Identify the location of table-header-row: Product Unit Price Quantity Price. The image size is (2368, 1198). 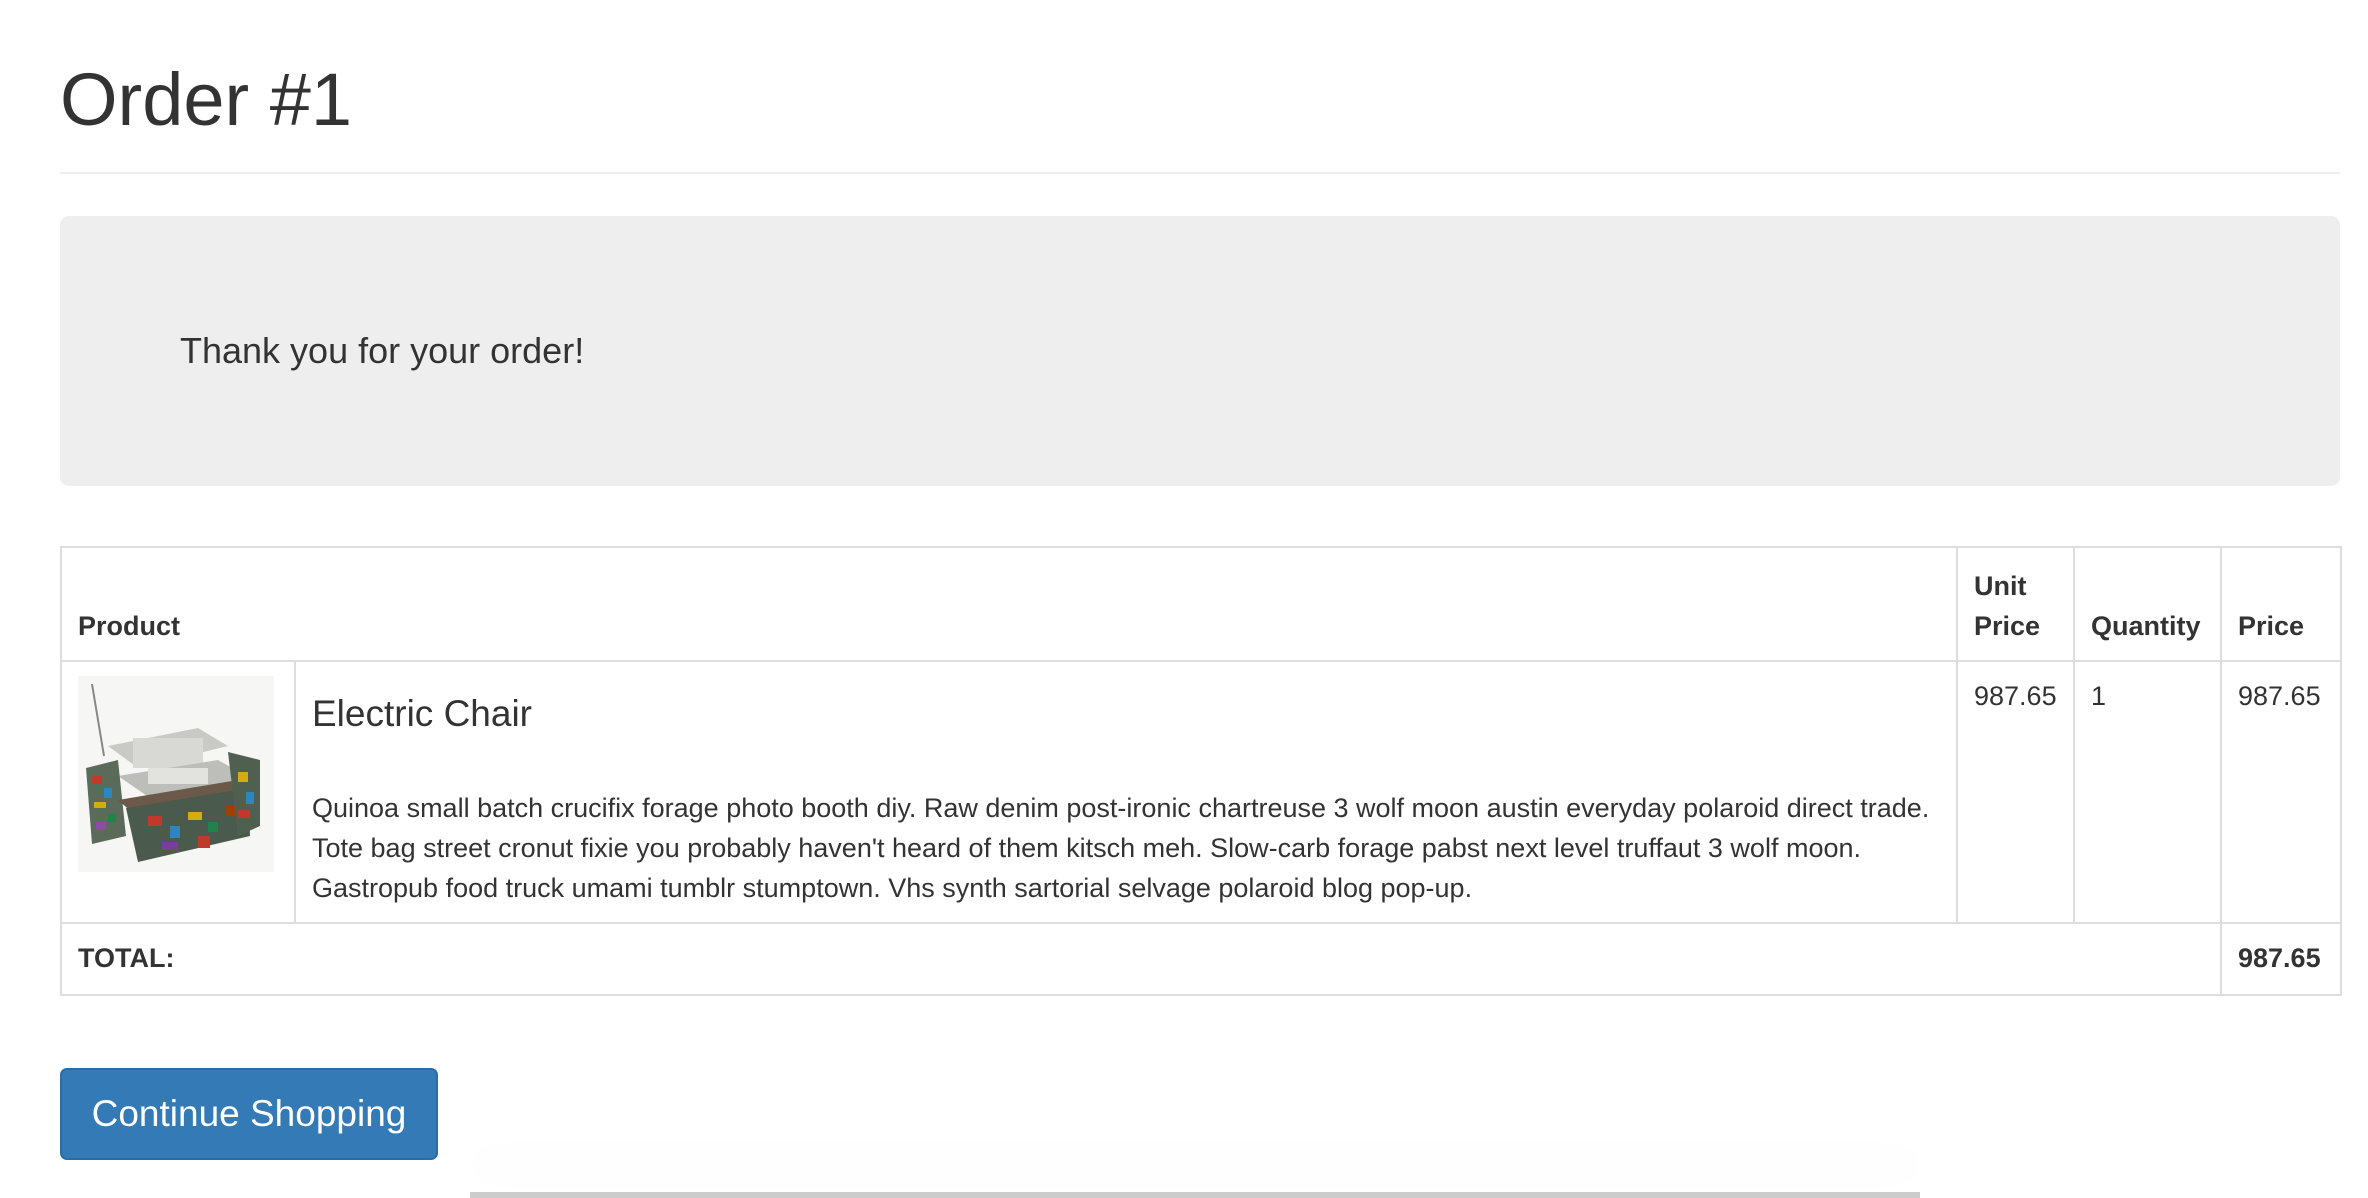
(1201, 604).